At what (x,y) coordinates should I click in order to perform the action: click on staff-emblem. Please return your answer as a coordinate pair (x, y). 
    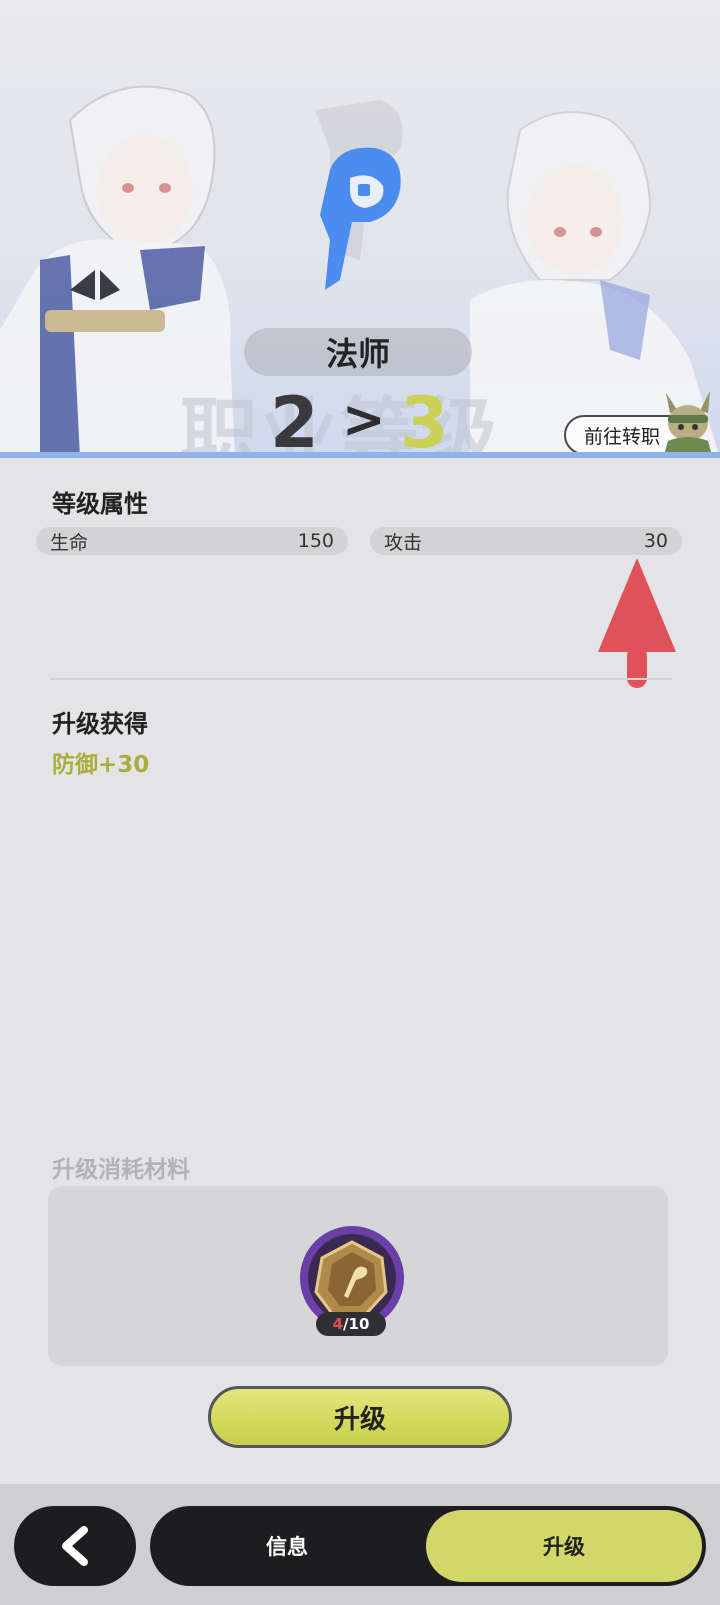
    Looking at the image, I should click on (360, 218).